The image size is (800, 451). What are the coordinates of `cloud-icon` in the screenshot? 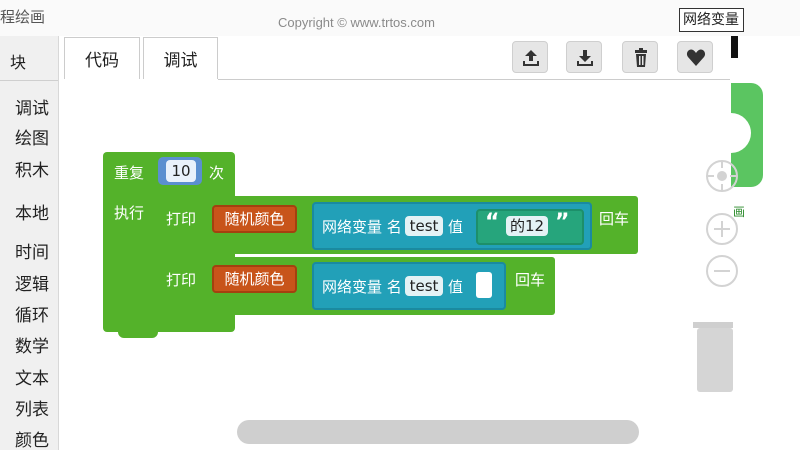 It's located at (741, 133).